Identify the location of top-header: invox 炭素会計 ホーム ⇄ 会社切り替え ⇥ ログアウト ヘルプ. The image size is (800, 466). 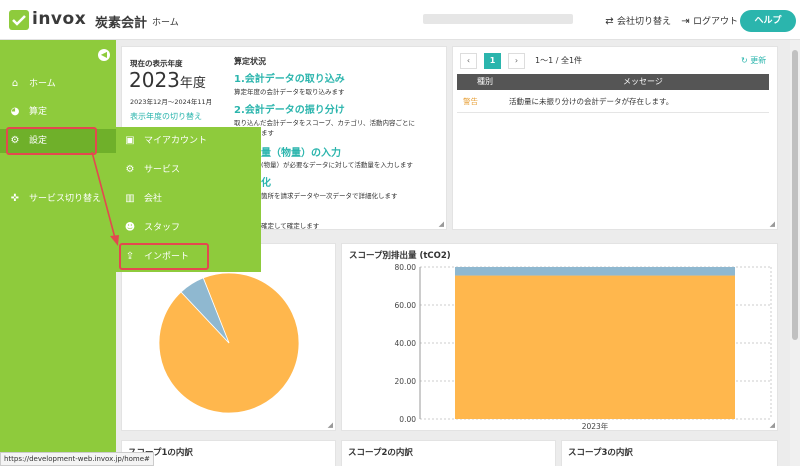
(400, 20).